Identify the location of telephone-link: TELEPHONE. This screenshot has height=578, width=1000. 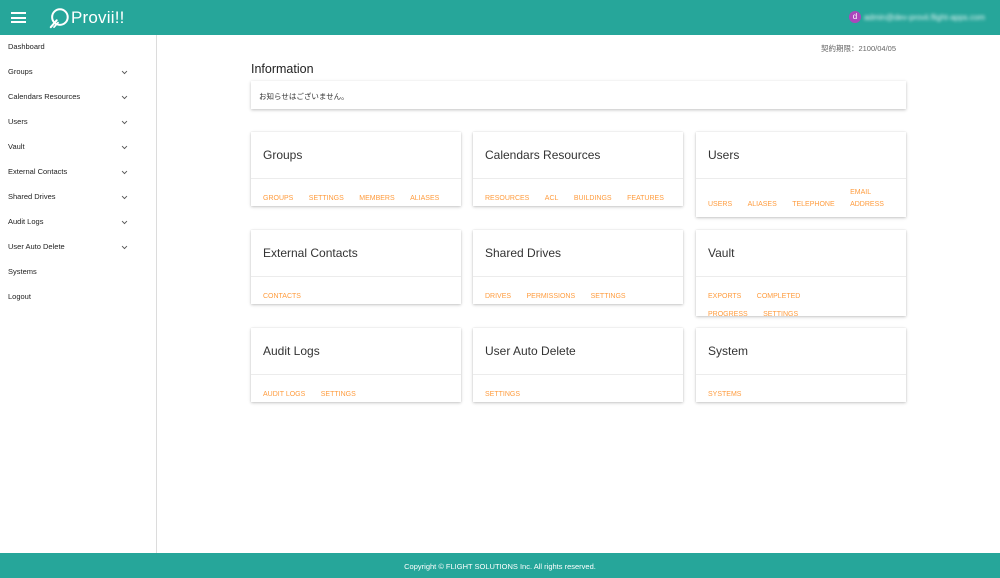
(813, 205).